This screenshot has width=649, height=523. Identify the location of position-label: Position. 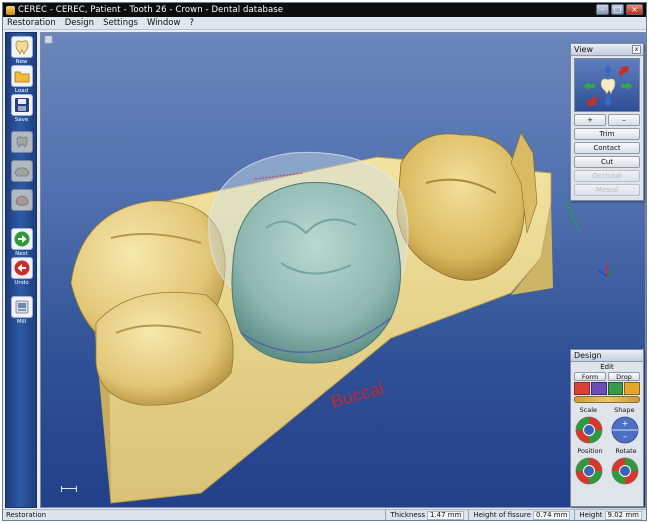
(590, 451).